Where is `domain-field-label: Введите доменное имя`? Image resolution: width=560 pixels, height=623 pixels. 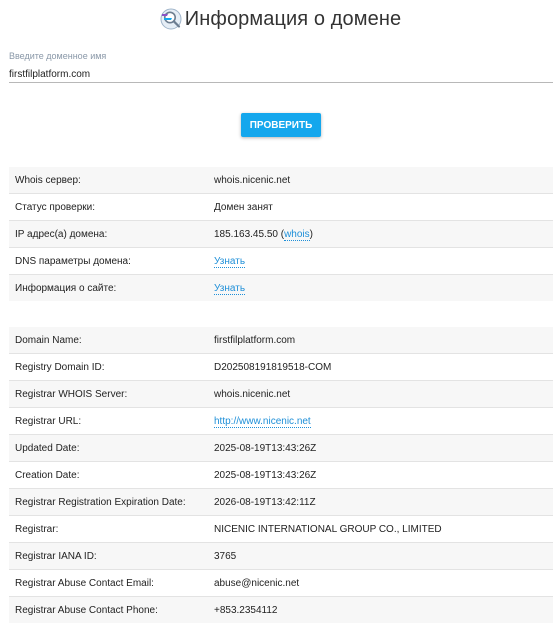 domain-field-label: Введите доменное имя is located at coordinates (57, 56).